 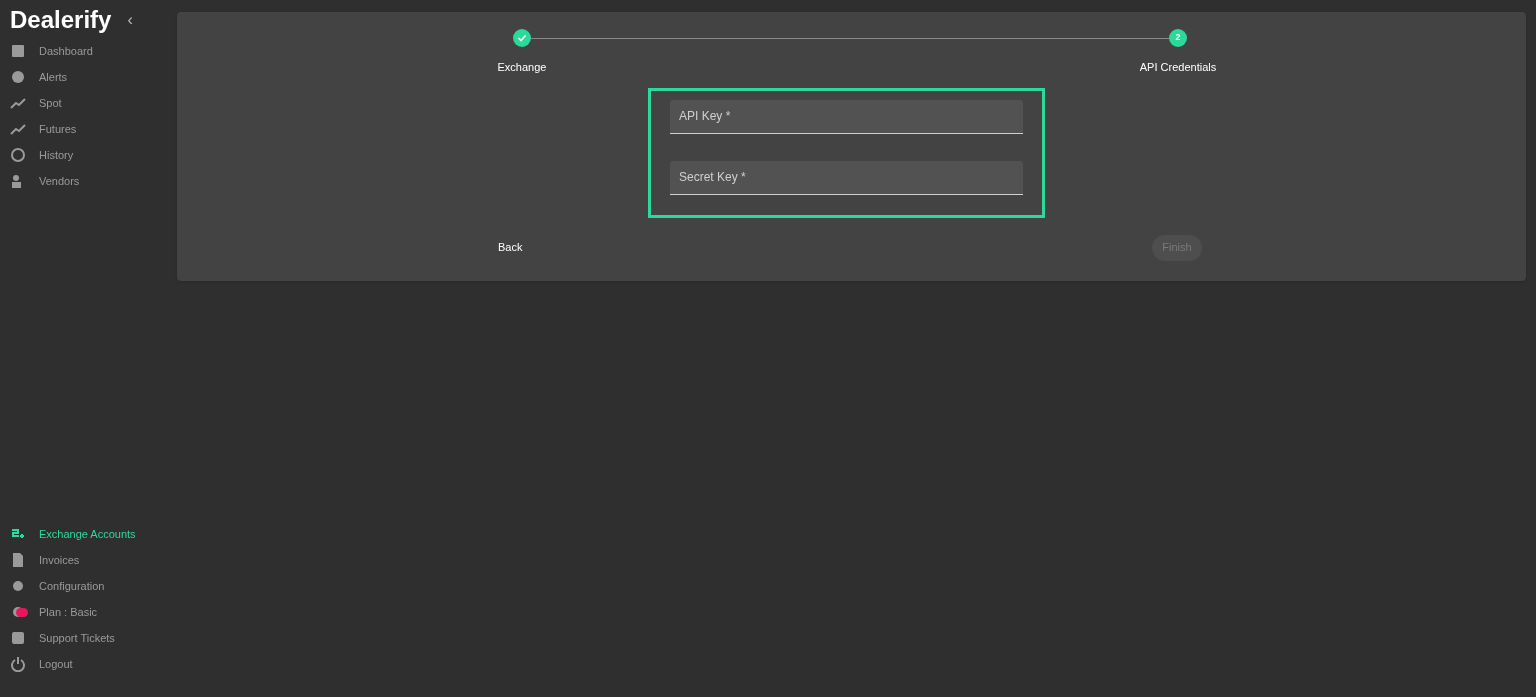 What do you see at coordinates (1178, 67) in the screenshot?
I see `step-label: API Credentials` at bounding box center [1178, 67].